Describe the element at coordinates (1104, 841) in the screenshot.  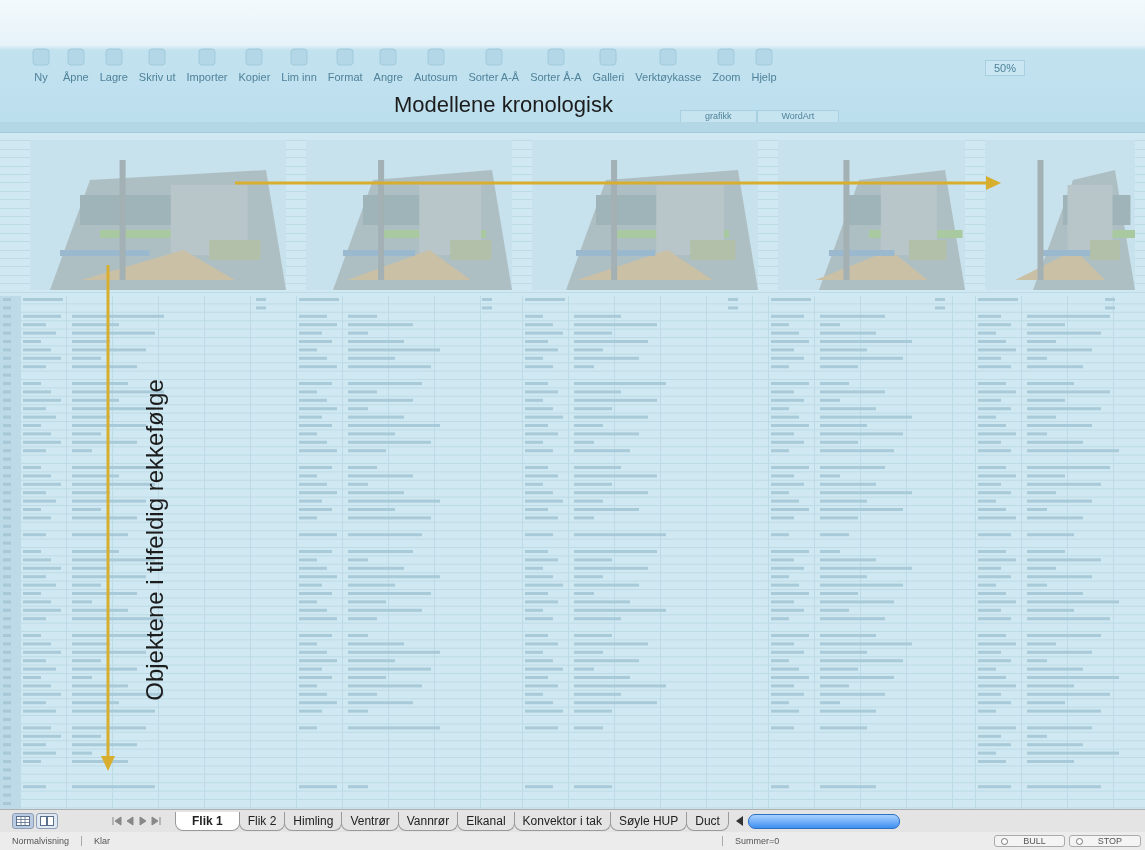
I see `status-button: STOP` at that location.